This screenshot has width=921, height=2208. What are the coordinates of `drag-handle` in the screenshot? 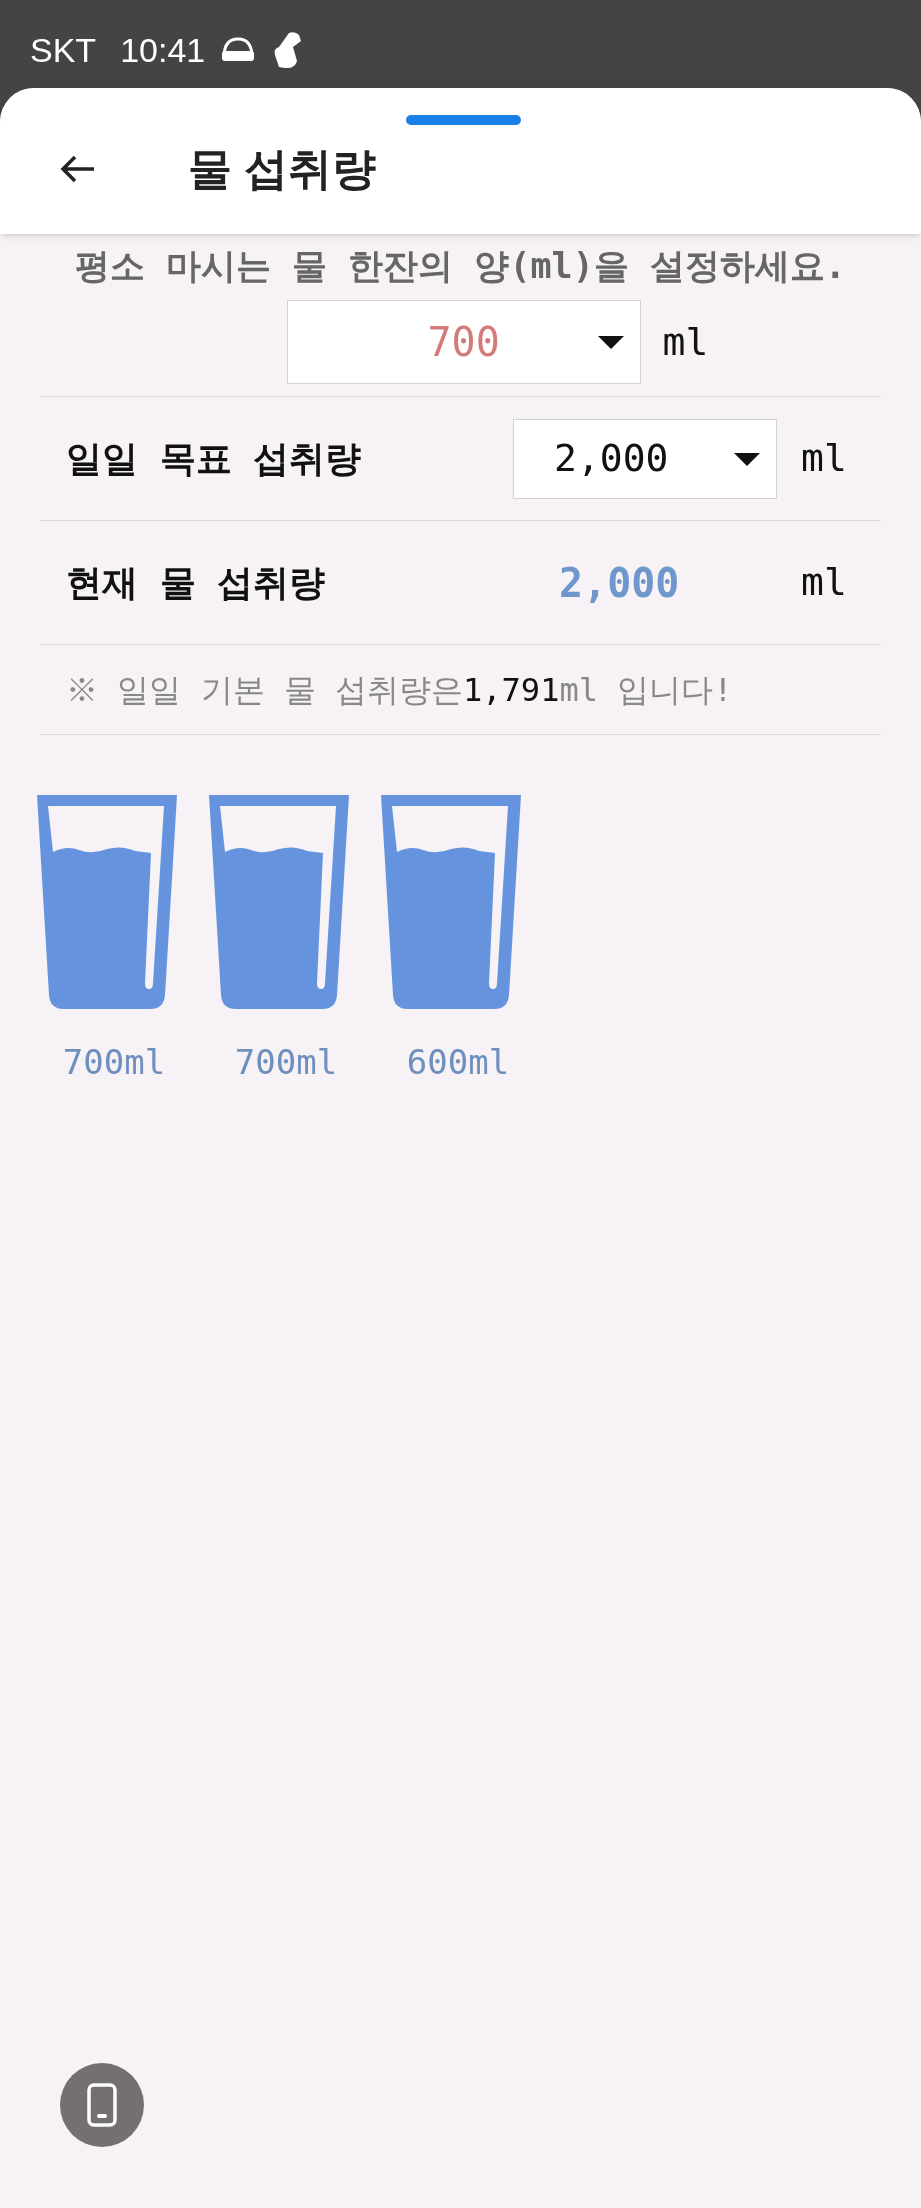 It's located at (463, 120).